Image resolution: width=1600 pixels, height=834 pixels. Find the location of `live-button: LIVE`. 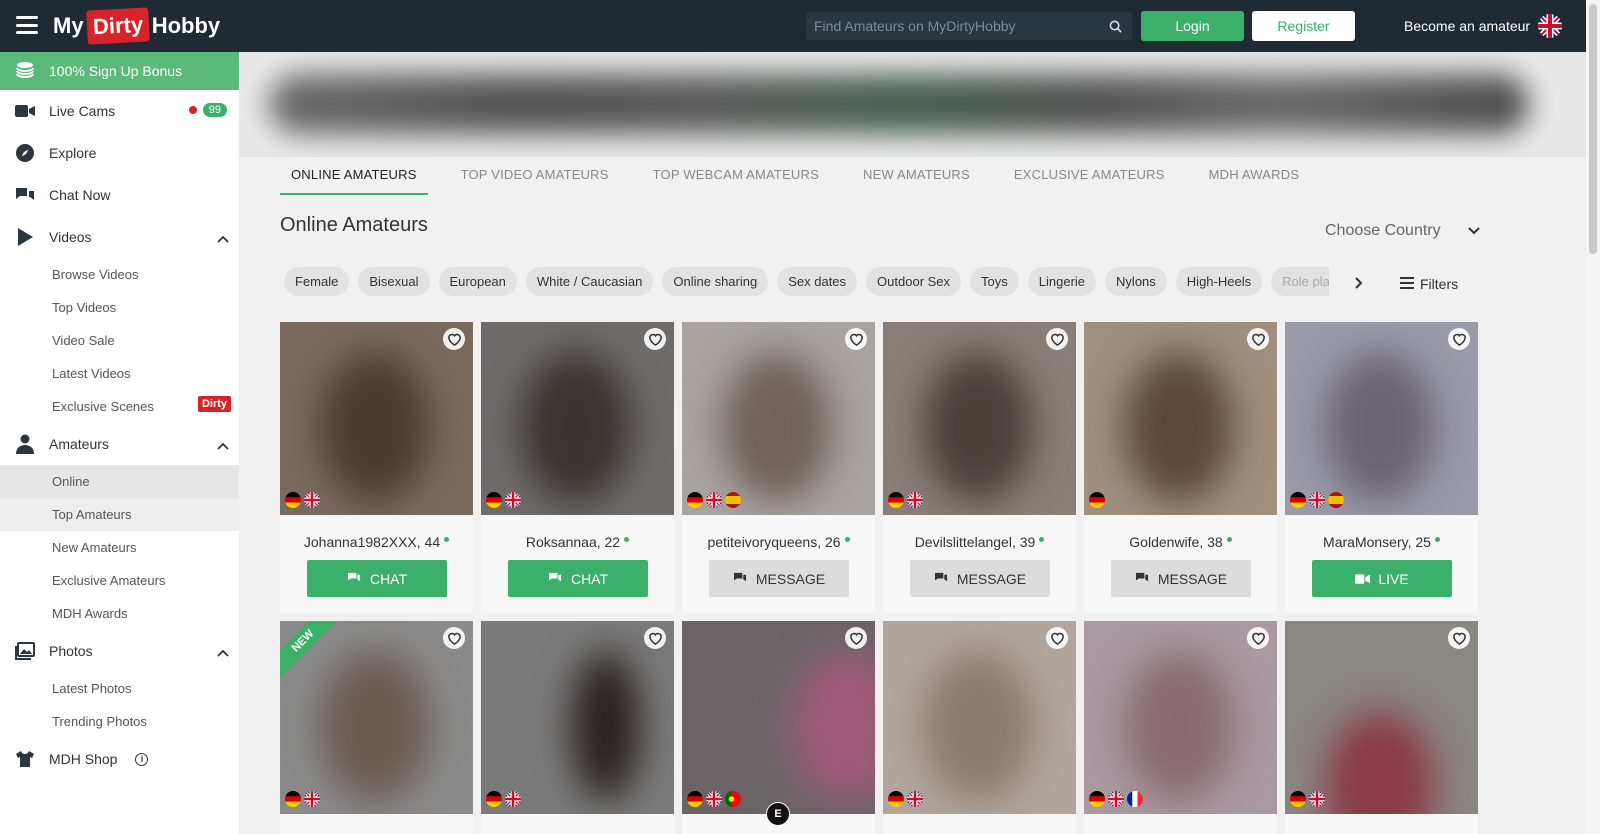

live-button: LIVE is located at coordinates (1382, 578).